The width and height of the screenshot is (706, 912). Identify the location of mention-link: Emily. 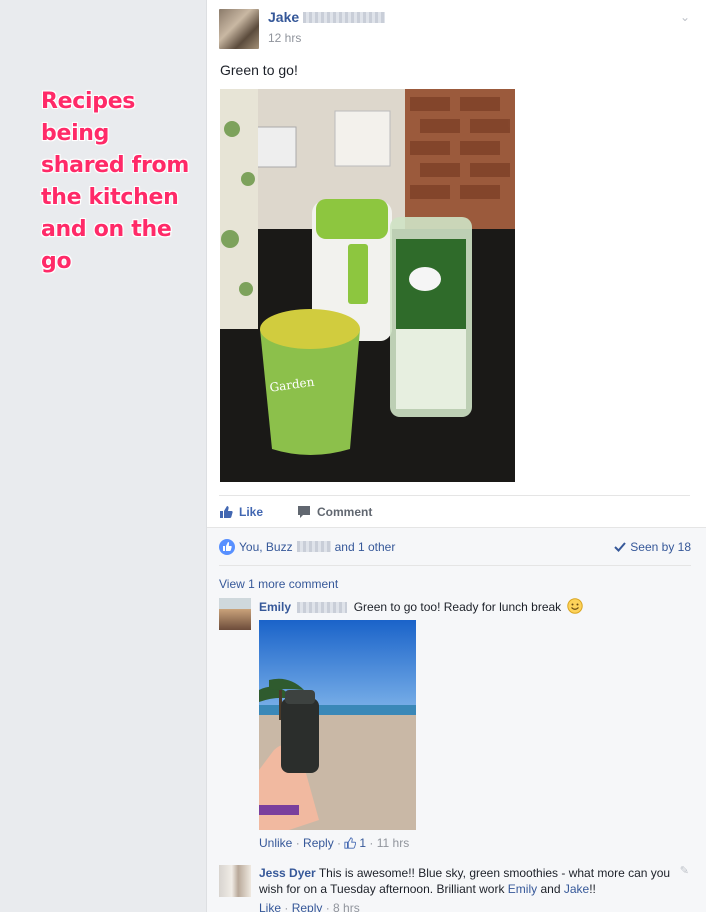
(522, 889).